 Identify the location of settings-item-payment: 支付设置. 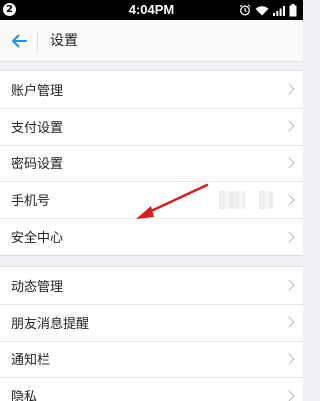
(151, 126).